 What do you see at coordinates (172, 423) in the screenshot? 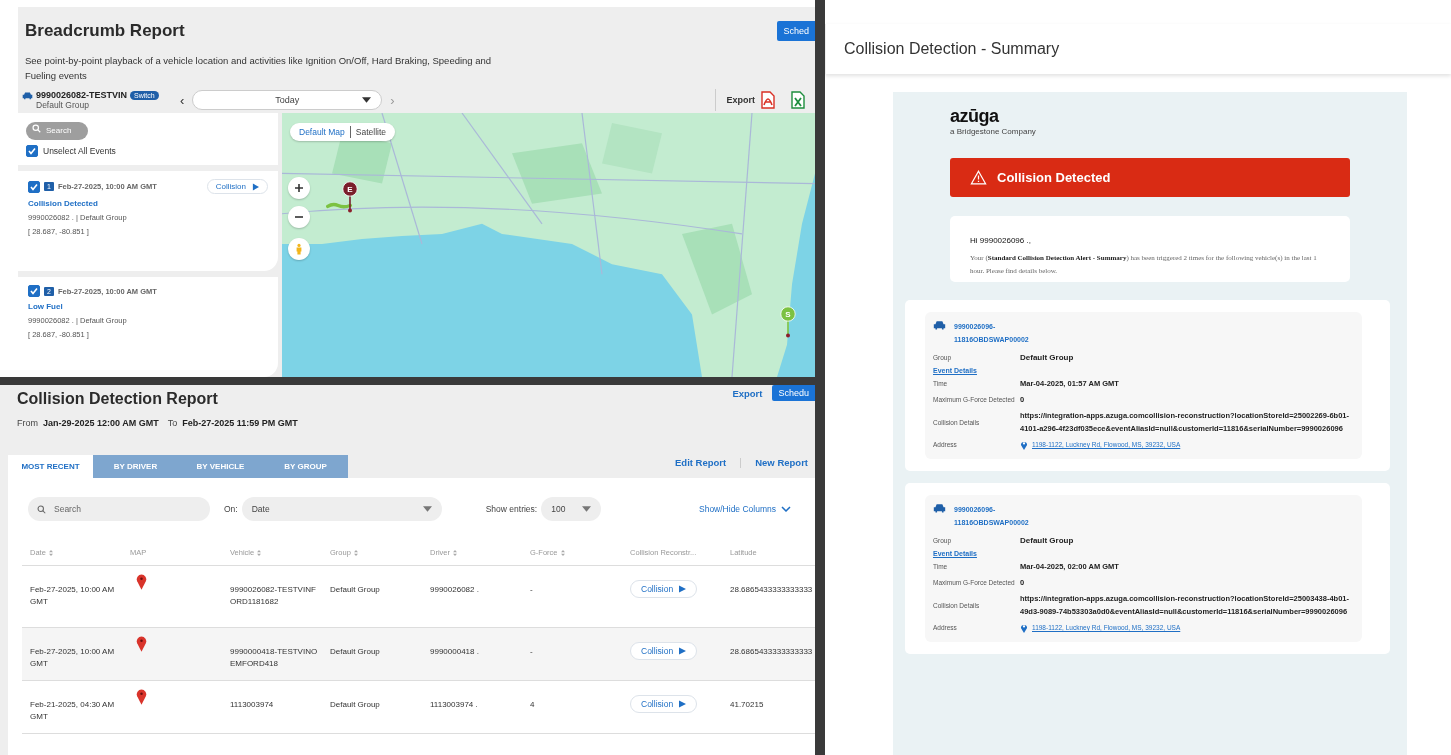
I see `range-label: To` at bounding box center [172, 423].